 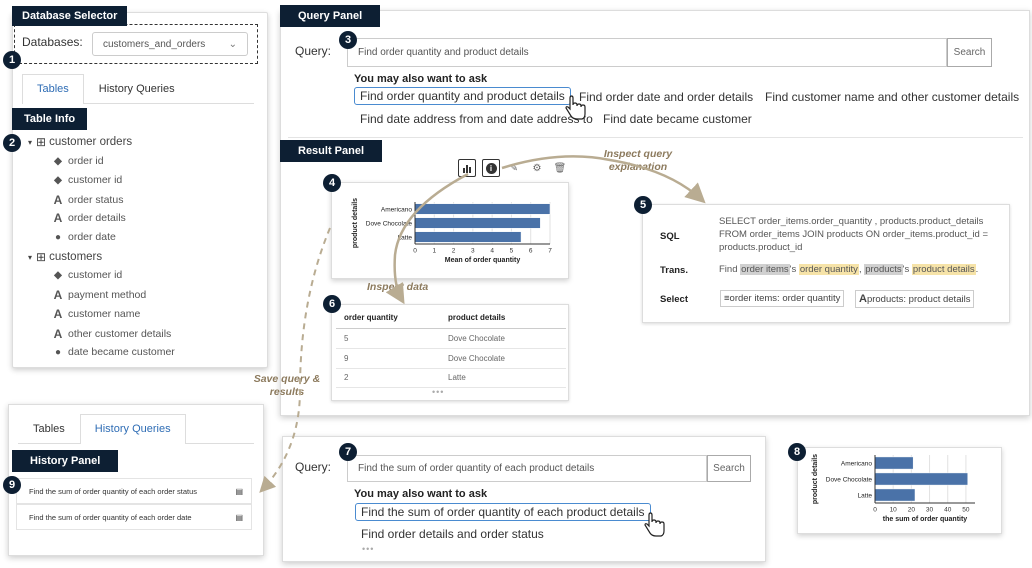 What do you see at coordinates (856, 463) in the screenshot?
I see `y-tick-label: Americano` at bounding box center [856, 463].